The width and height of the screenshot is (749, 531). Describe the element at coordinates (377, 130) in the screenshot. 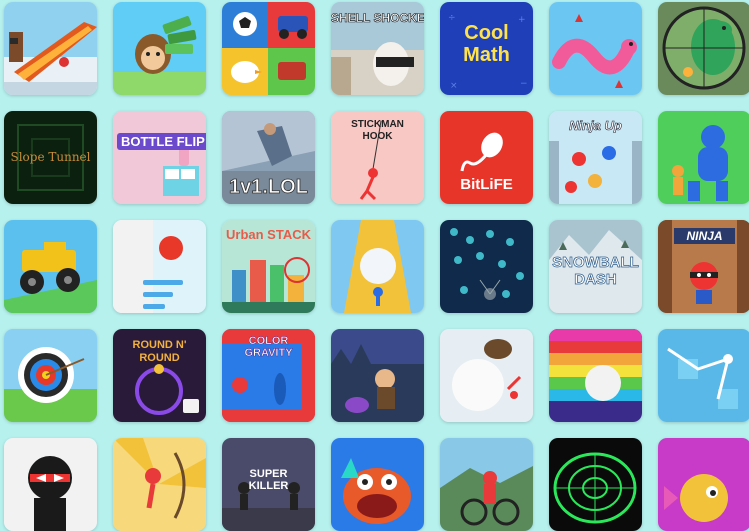

I see `game-title: STICKMAN HOOK` at that location.